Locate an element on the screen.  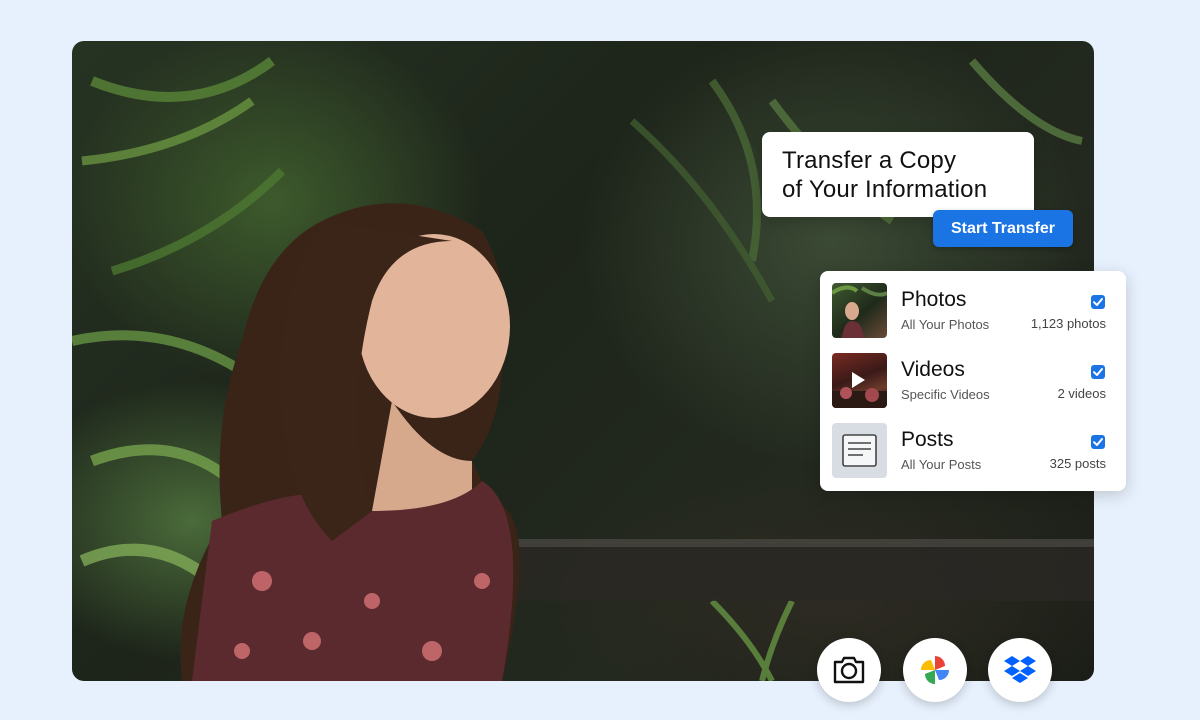
item-count: 1,123 photos is located at coordinates (1068, 323).